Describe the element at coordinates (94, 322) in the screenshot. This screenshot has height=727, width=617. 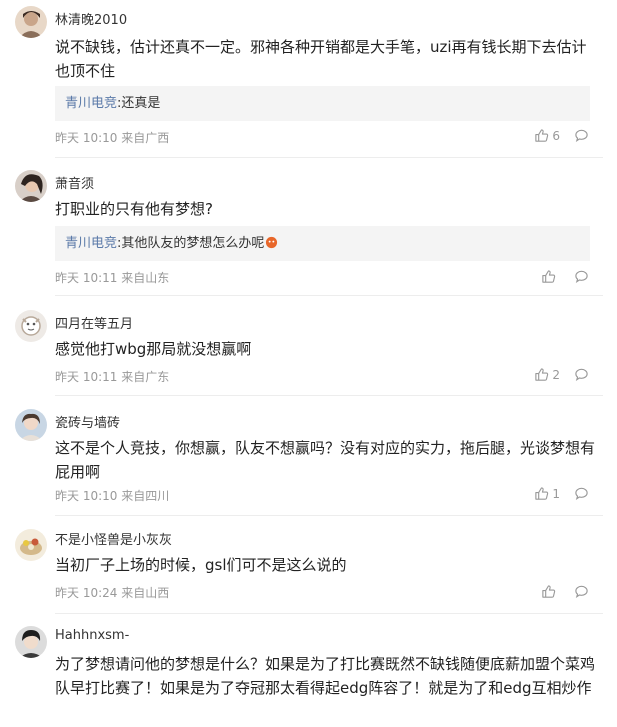
I see `comment-author: 四月在等五月` at that location.